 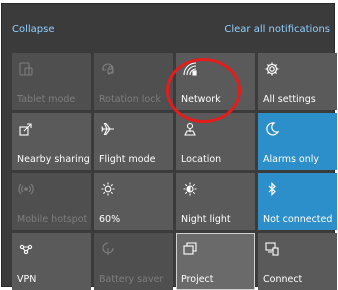 I want to click on tile-label: All settings, so click(x=289, y=99).